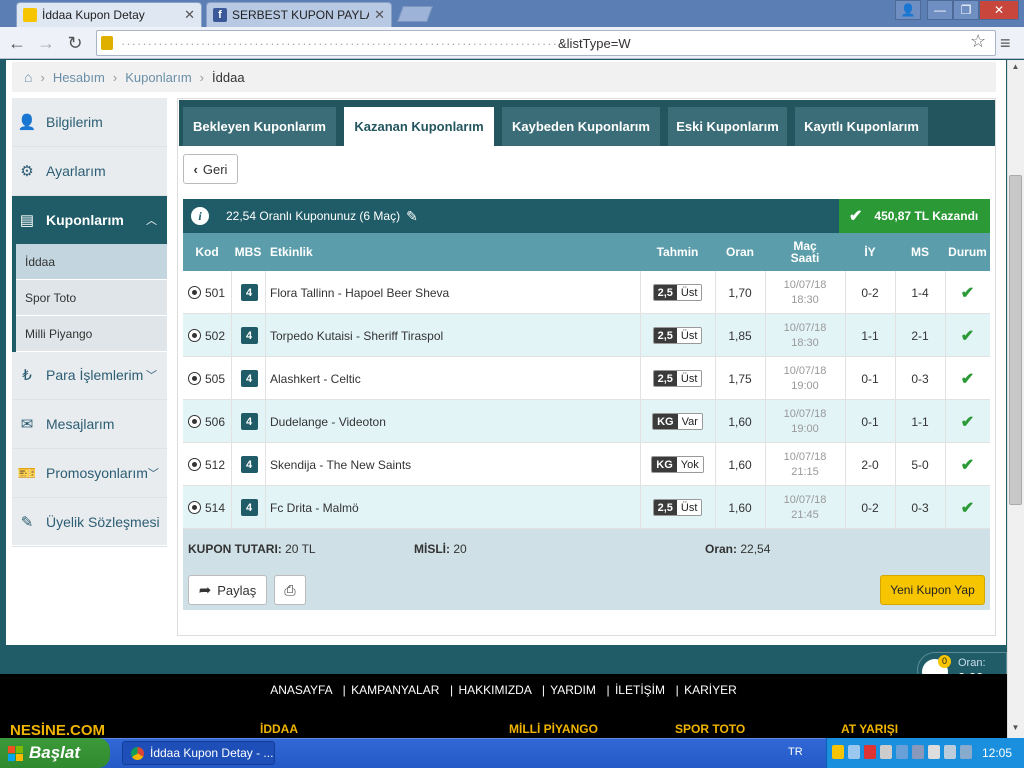 Image resolution: width=1024 pixels, height=768 pixels. What do you see at coordinates (415, 14) in the screenshot?
I see `new-tab-button` at bounding box center [415, 14].